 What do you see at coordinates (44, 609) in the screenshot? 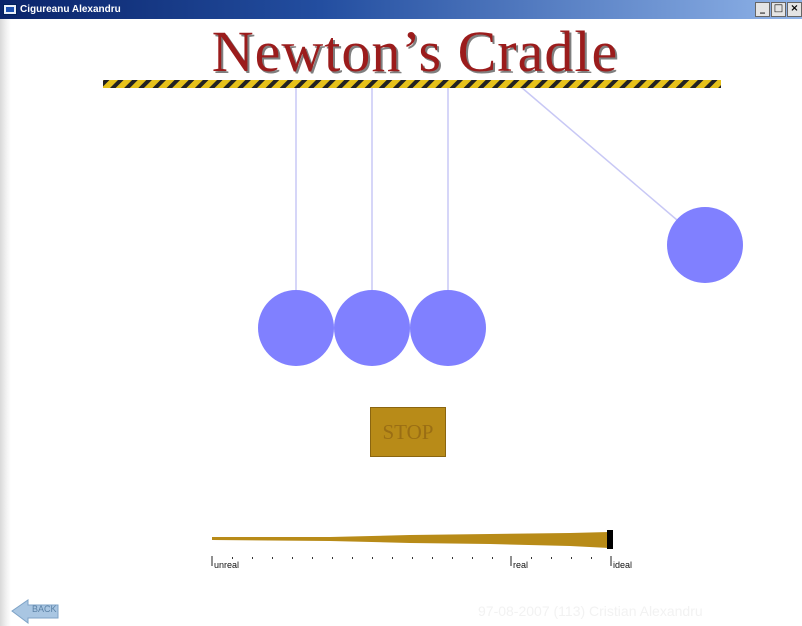
I see `back-label: BACK` at bounding box center [44, 609].